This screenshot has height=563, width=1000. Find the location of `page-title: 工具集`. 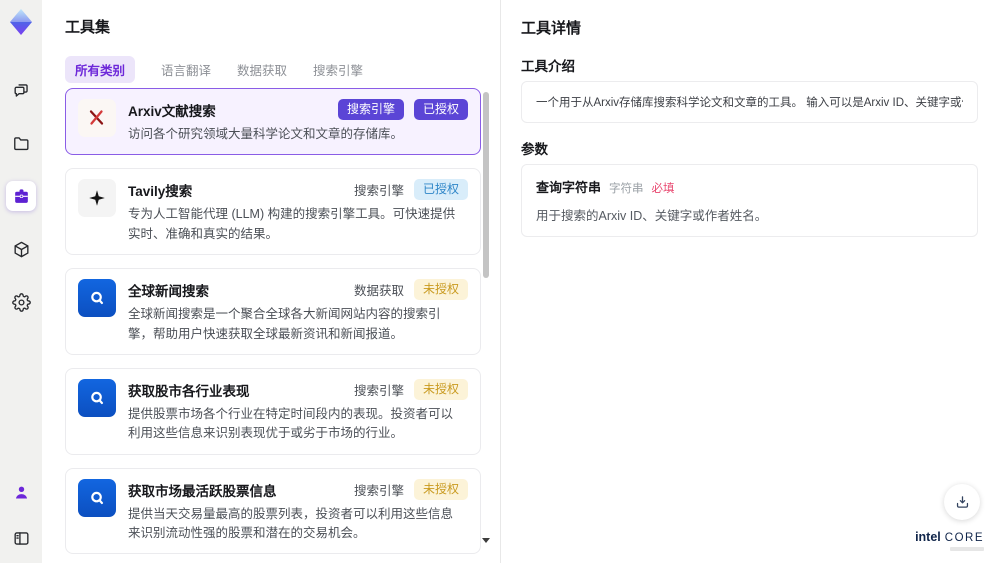

page-title: 工具集 is located at coordinates (88, 27).